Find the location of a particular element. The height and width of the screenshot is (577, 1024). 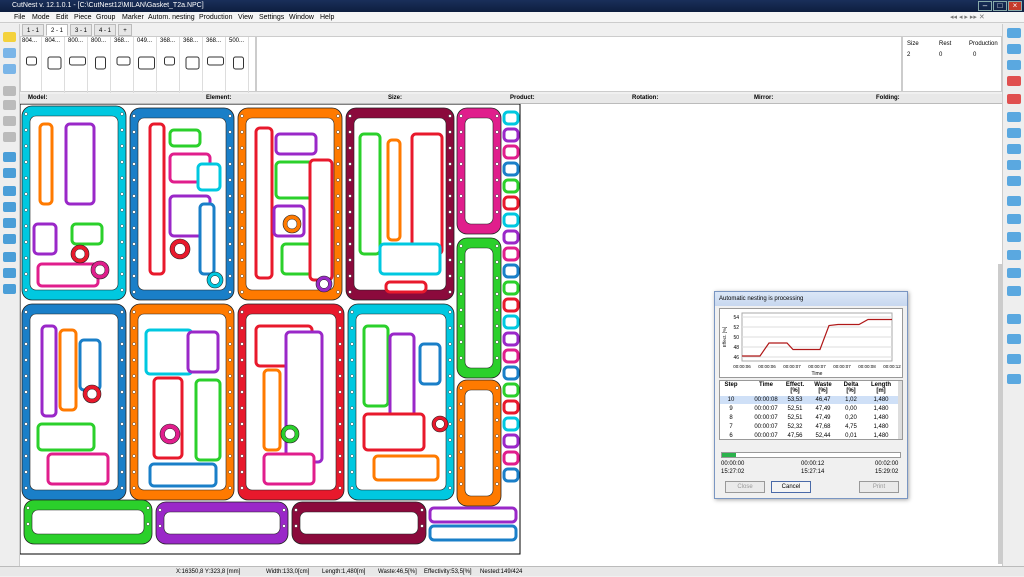

tab-1-1: 1 - 1 is located at coordinates (33, 30).